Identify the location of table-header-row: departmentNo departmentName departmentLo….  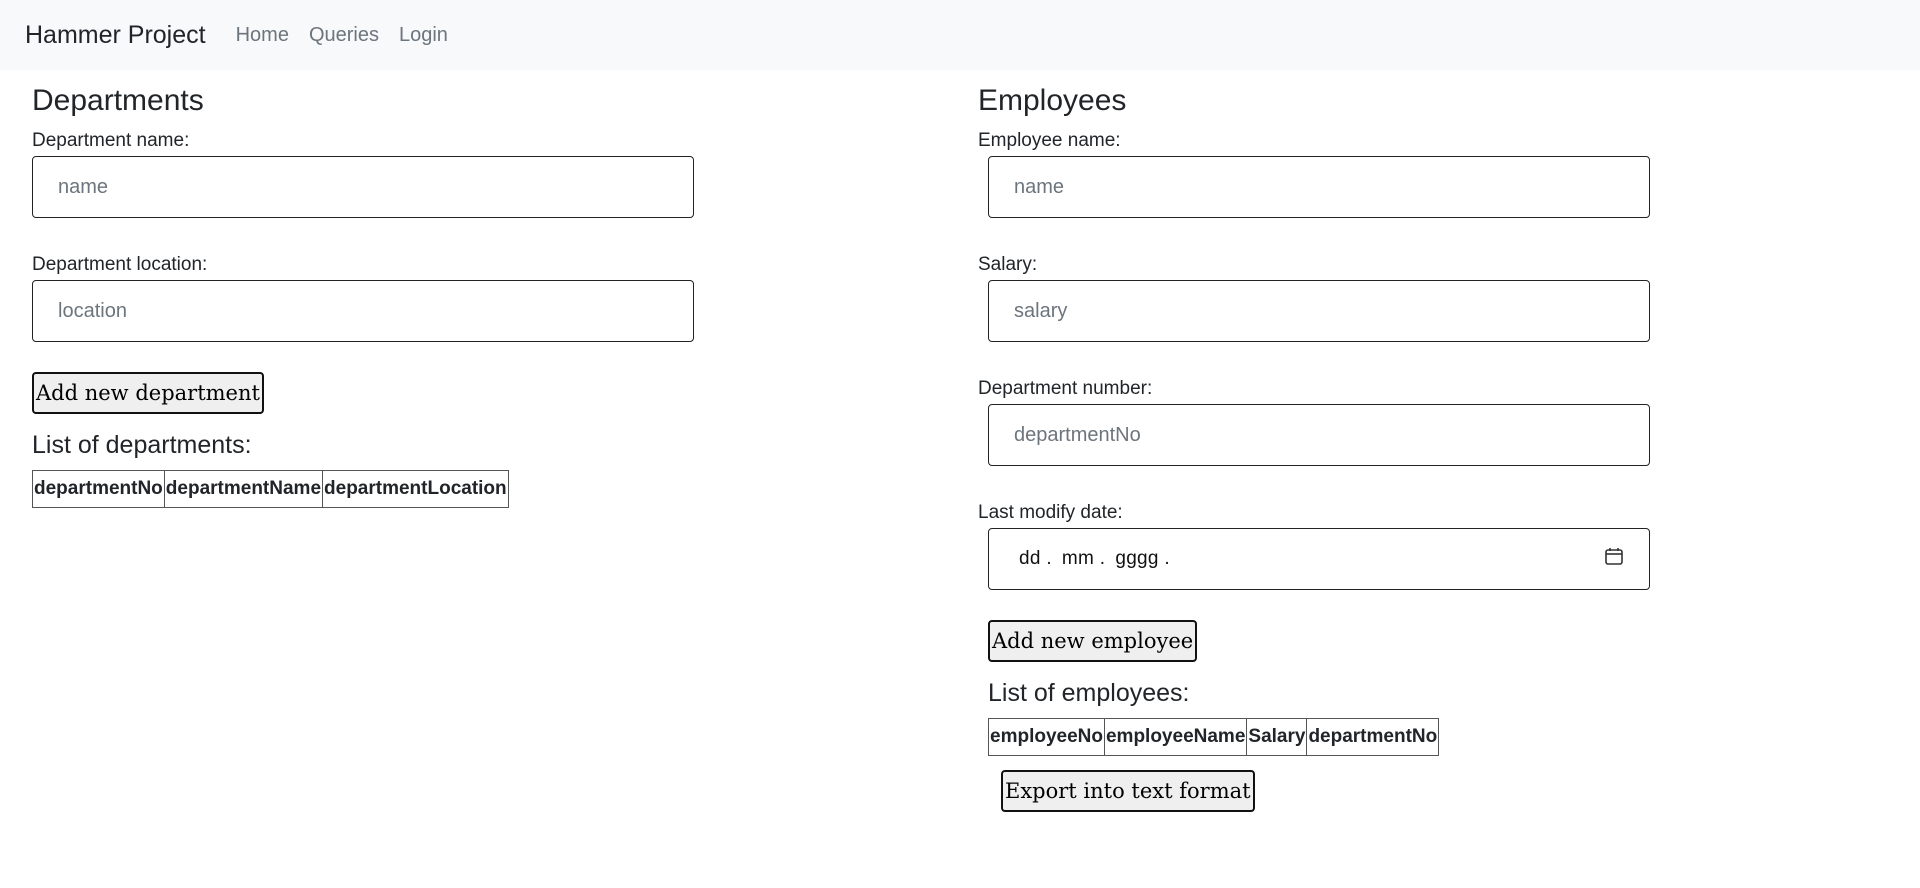
(270, 489).